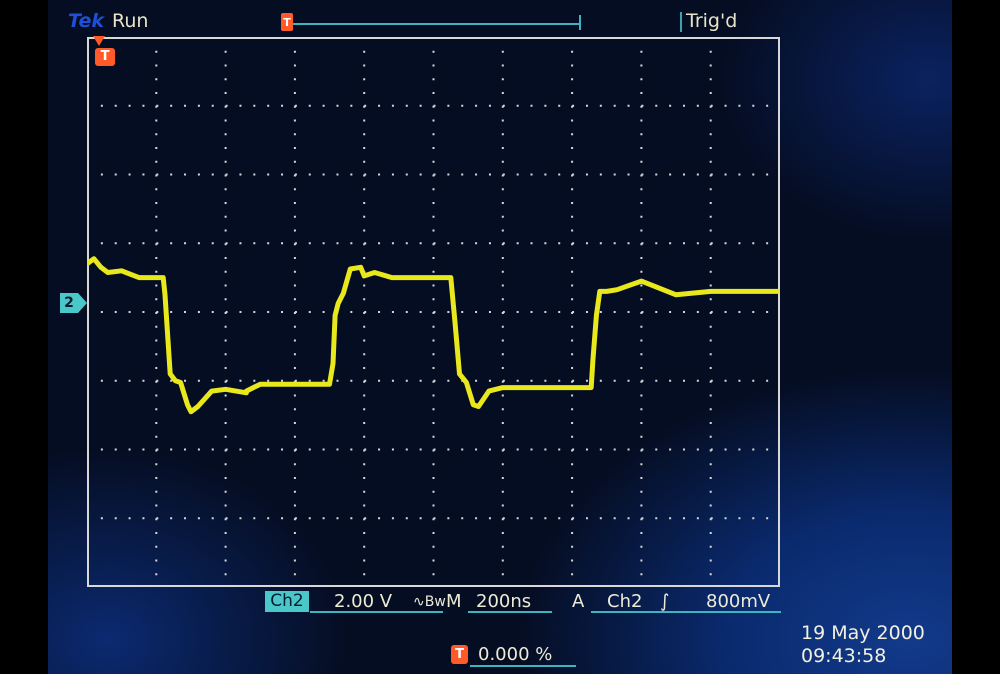 The height and width of the screenshot is (674, 1000). What do you see at coordinates (429, 602) in the screenshot?
I see `bandwidth-limit-icon: ∿Bw` at bounding box center [429, 602].